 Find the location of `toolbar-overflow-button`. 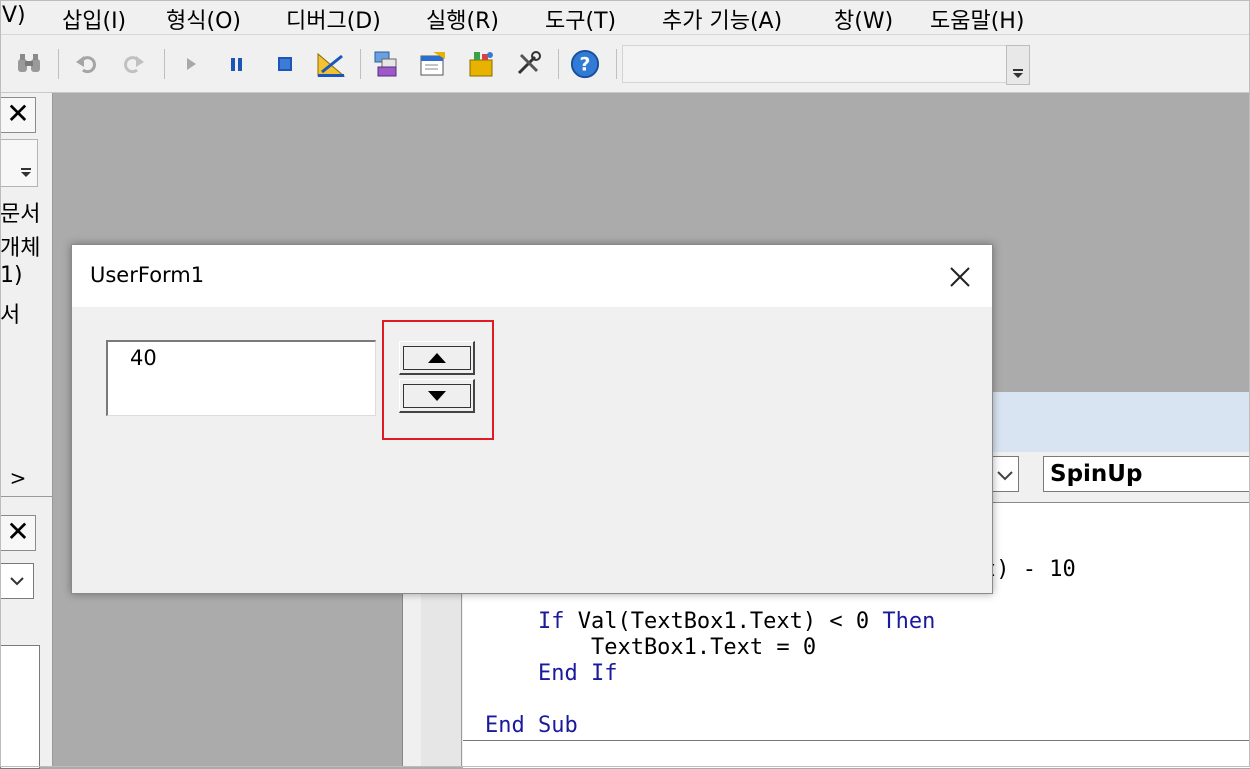

toolbar-overflow-button is located at coordinates (1018, 65).